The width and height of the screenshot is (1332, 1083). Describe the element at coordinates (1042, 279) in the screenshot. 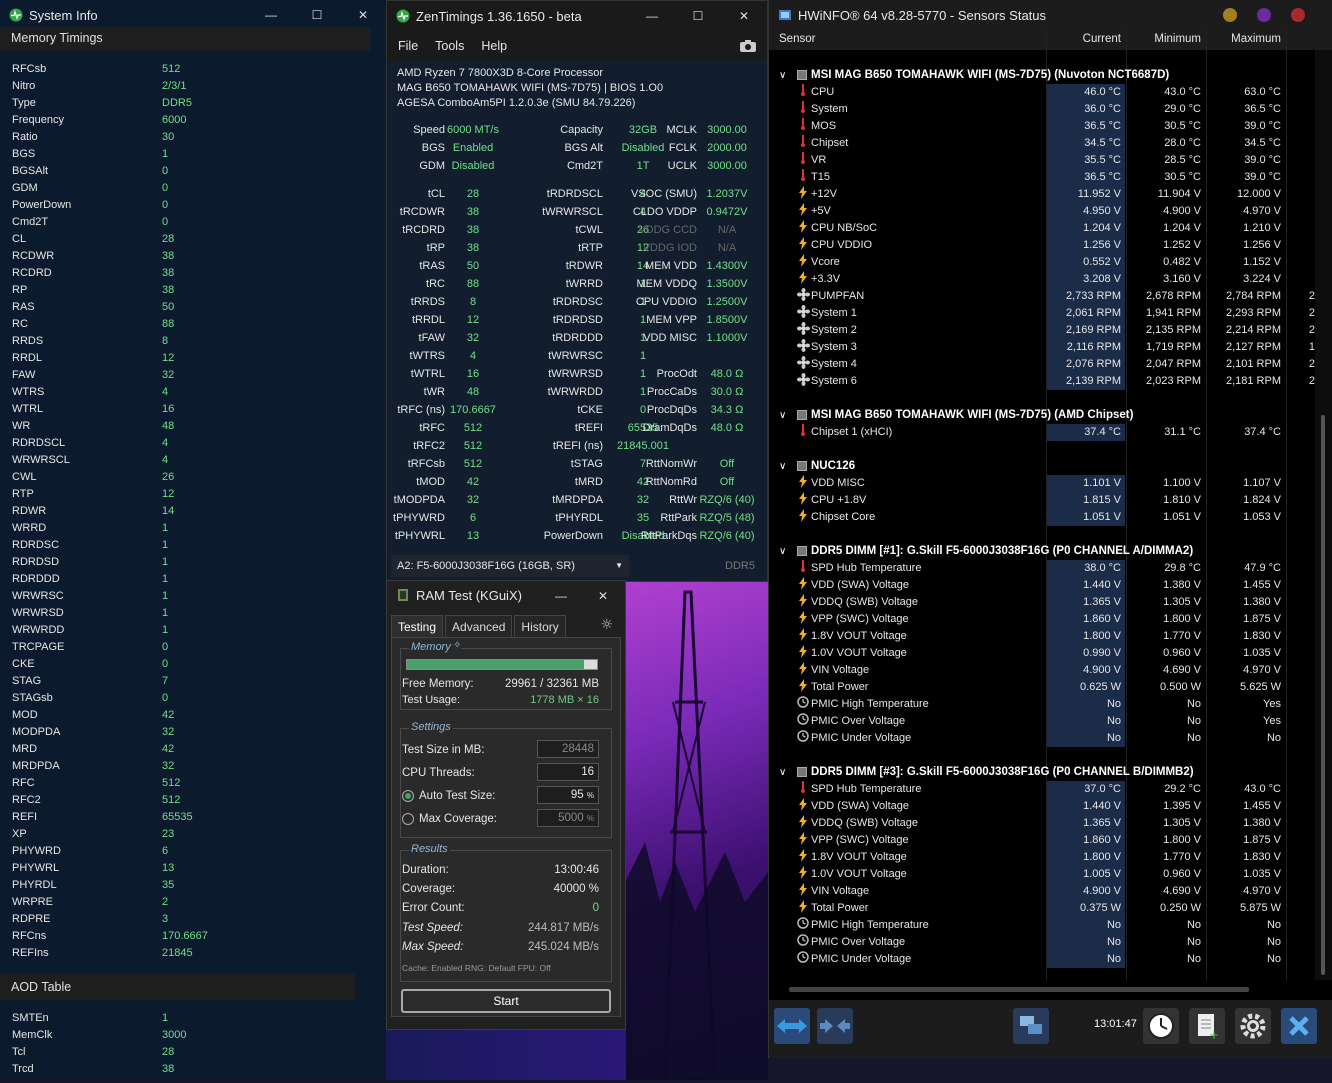

I see `sensor-row: +3.3V 3.208 V 3.160 V 3.224 V` at that location.